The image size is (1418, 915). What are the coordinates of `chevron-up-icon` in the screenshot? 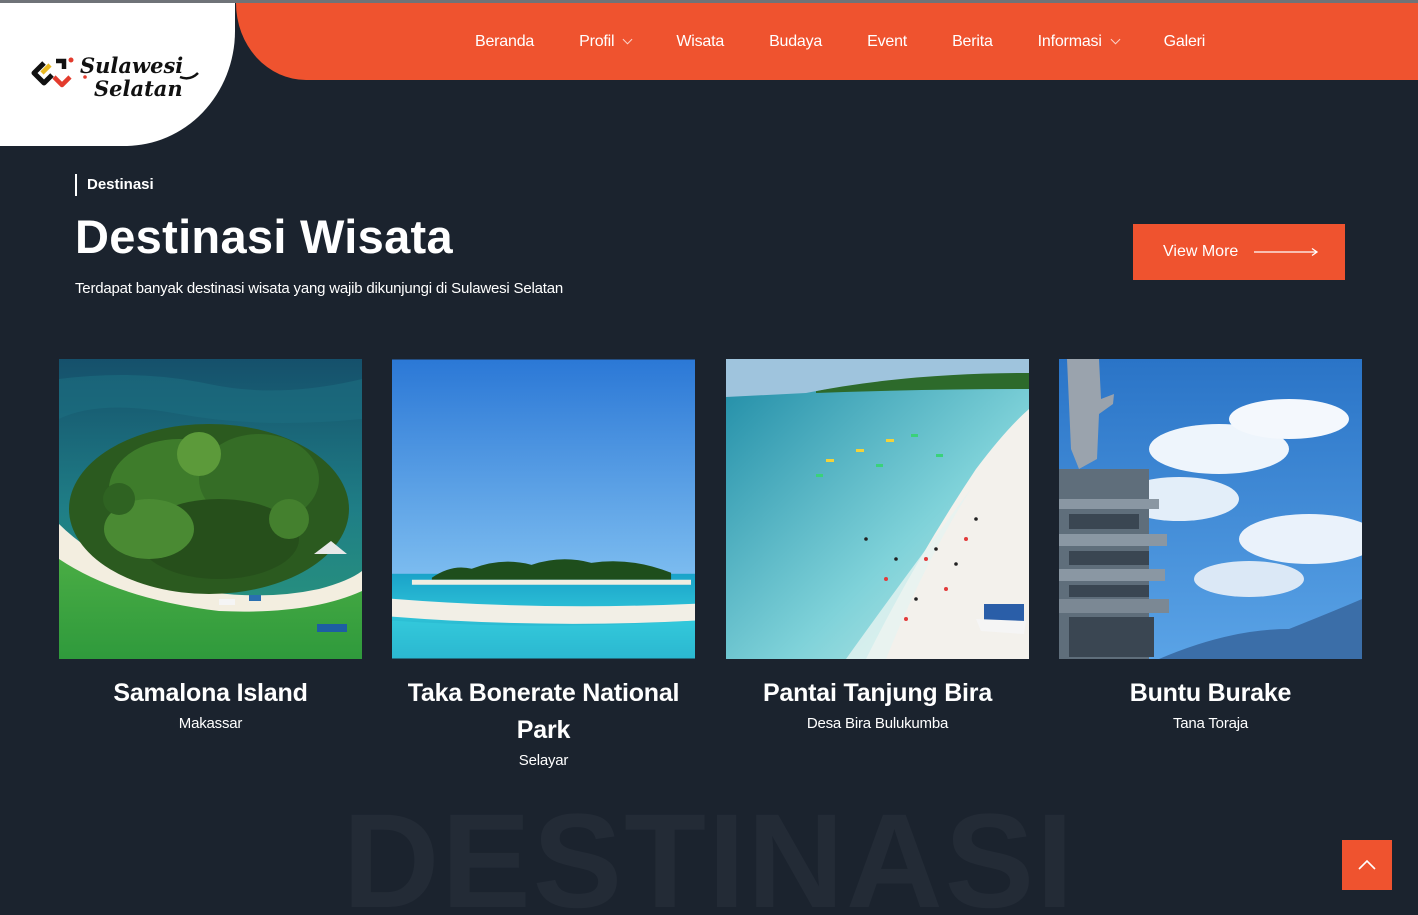 It's located at (1367, 864).